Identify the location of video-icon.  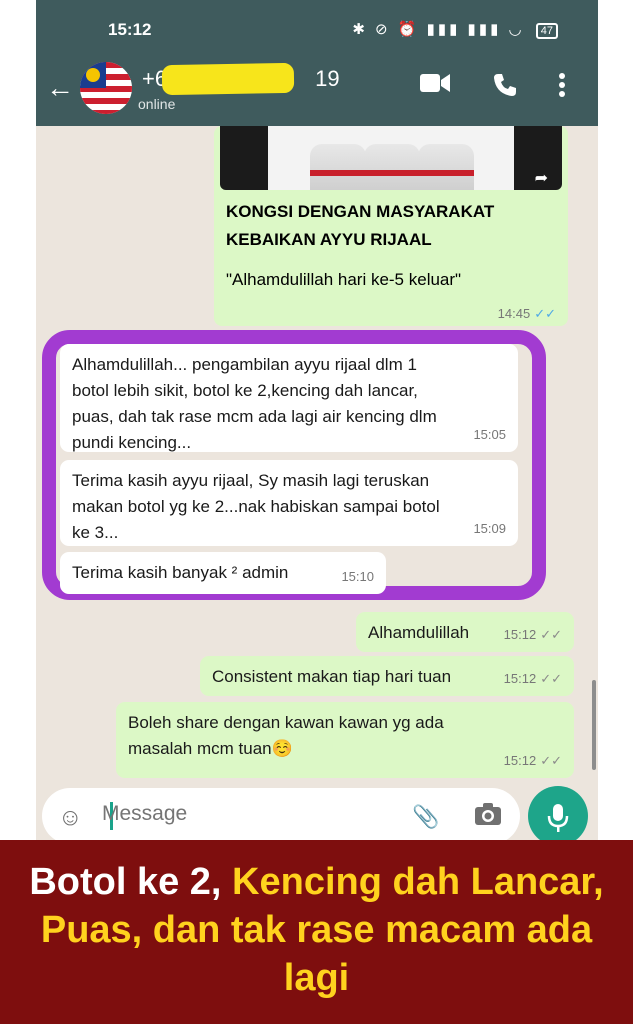
(435, 86).